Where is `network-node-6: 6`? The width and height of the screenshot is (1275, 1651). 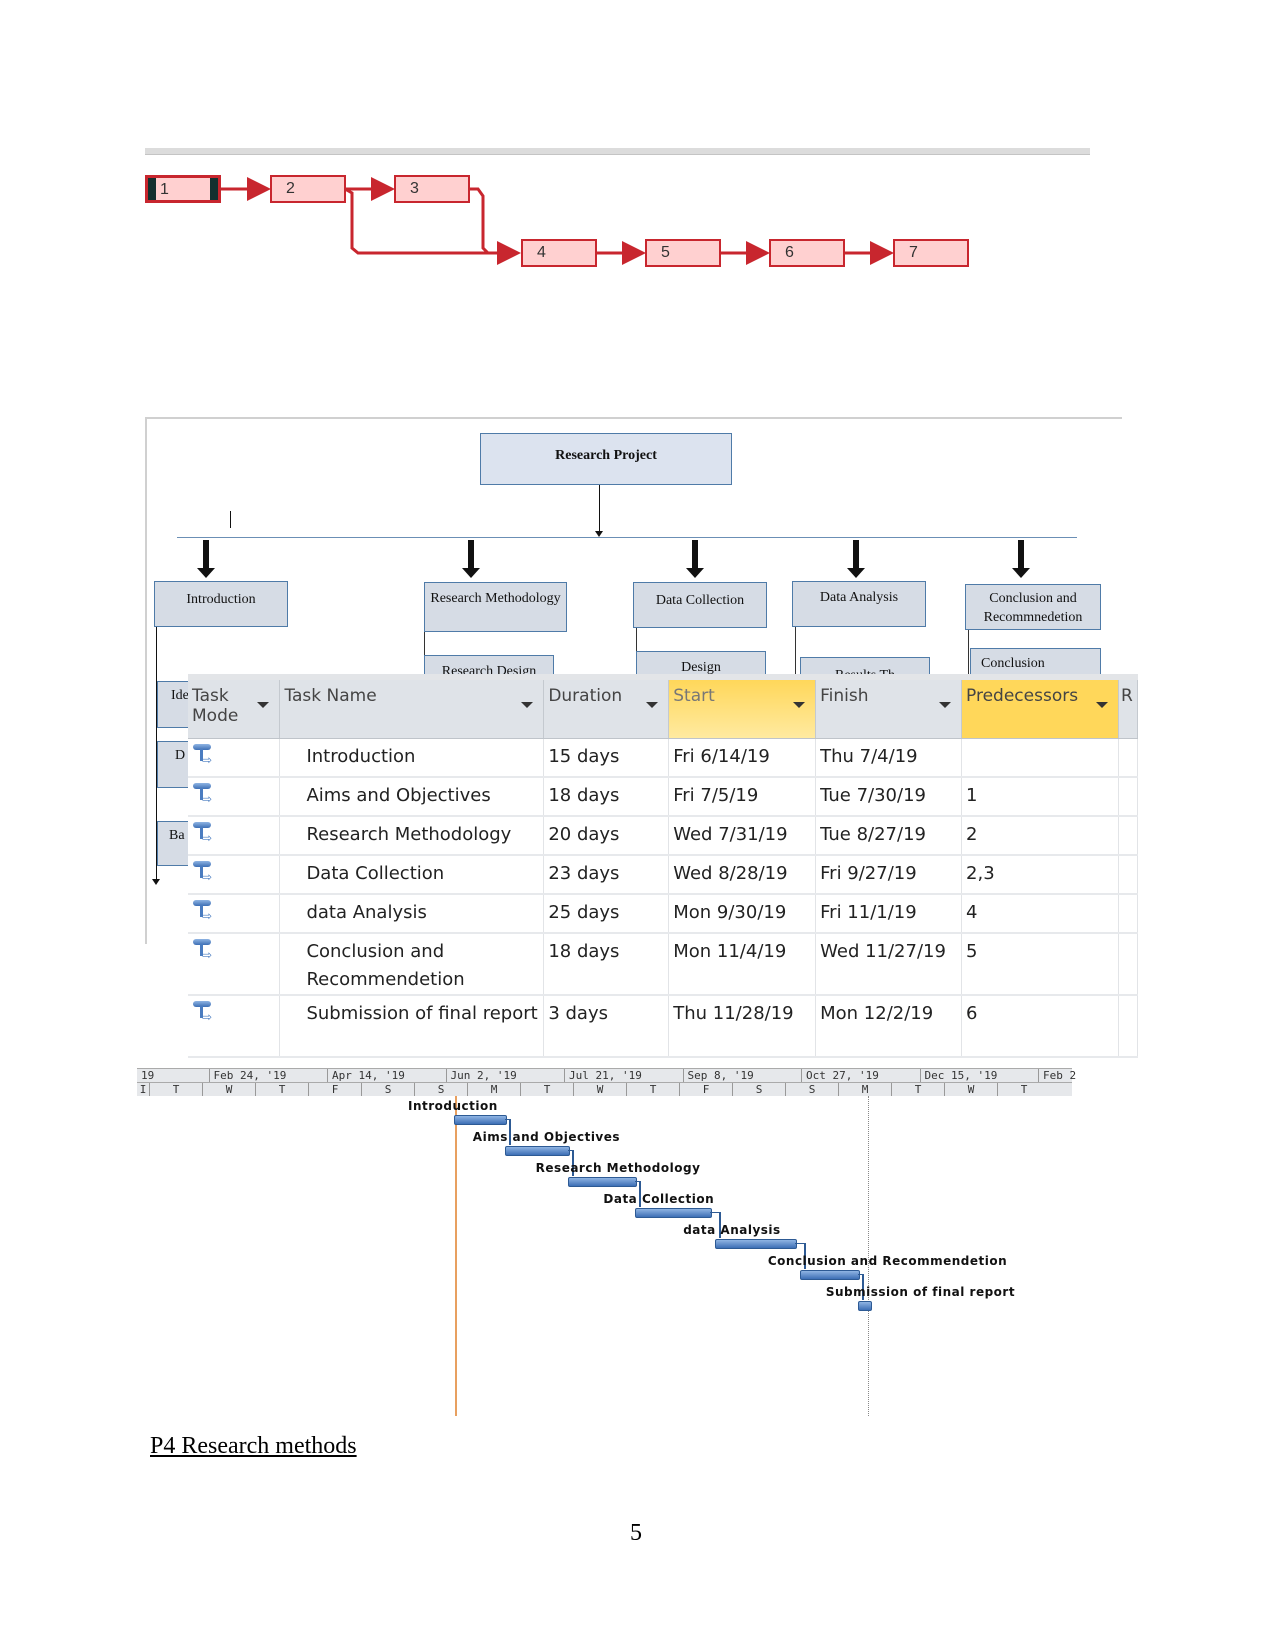
network-node-6: 6 is located at coordinates (807, 253).